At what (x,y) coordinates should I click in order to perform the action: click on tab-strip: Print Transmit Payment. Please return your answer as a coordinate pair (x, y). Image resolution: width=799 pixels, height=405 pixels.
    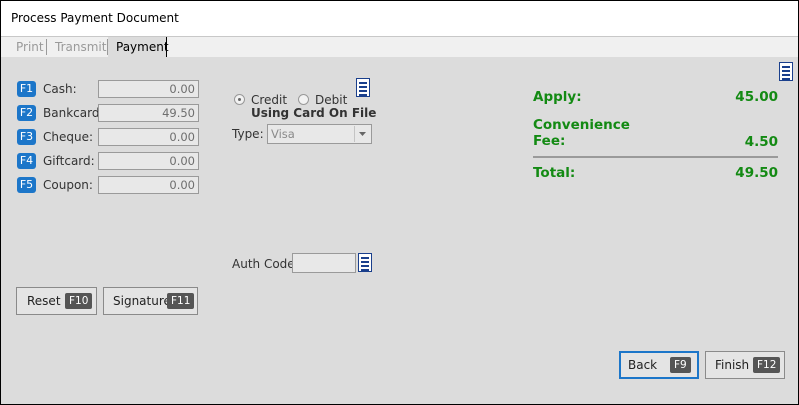
    Looking at the image, I should click on (399, 47).